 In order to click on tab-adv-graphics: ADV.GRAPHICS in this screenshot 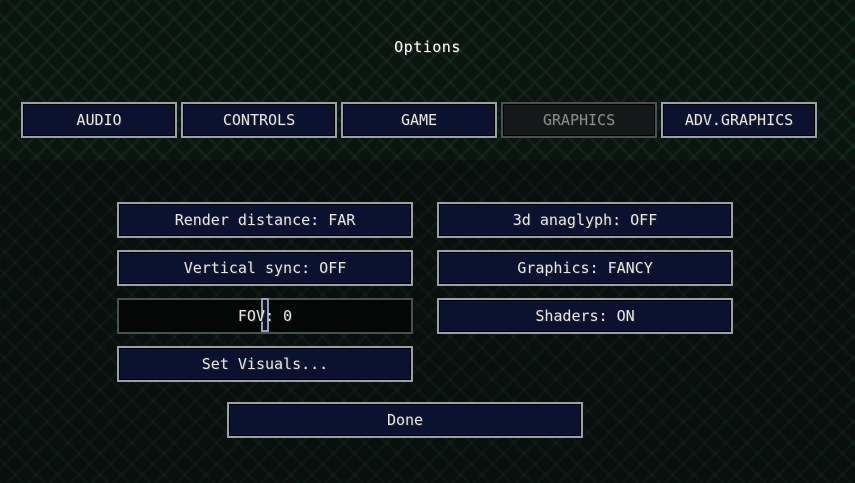, I will do `click(739, 120)`.